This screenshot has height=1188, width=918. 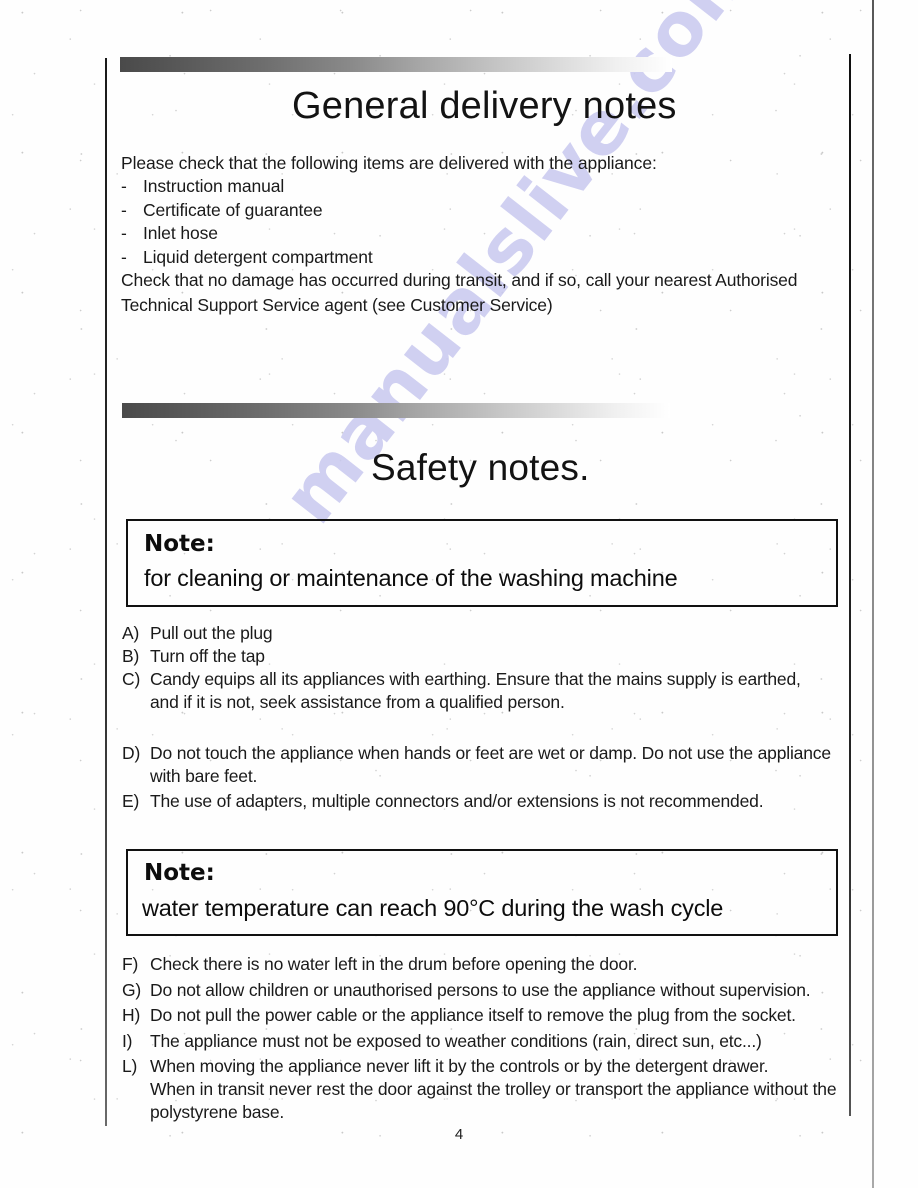 I want to click on page-edge-line-right, so click(x=850, y=585).